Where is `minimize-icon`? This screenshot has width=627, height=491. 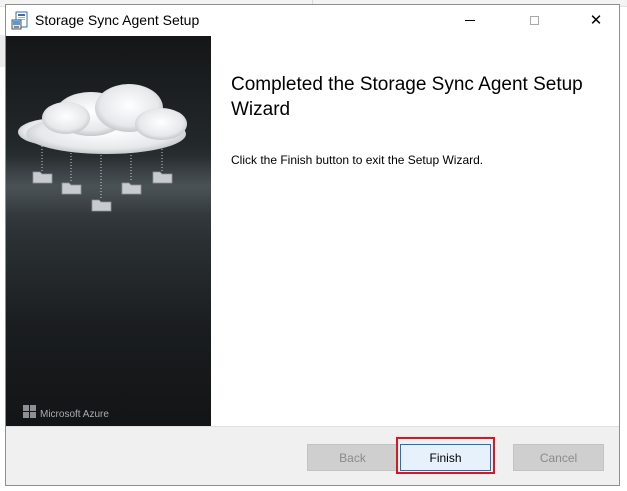 minimize-icon is located at coordinates (470, 20).